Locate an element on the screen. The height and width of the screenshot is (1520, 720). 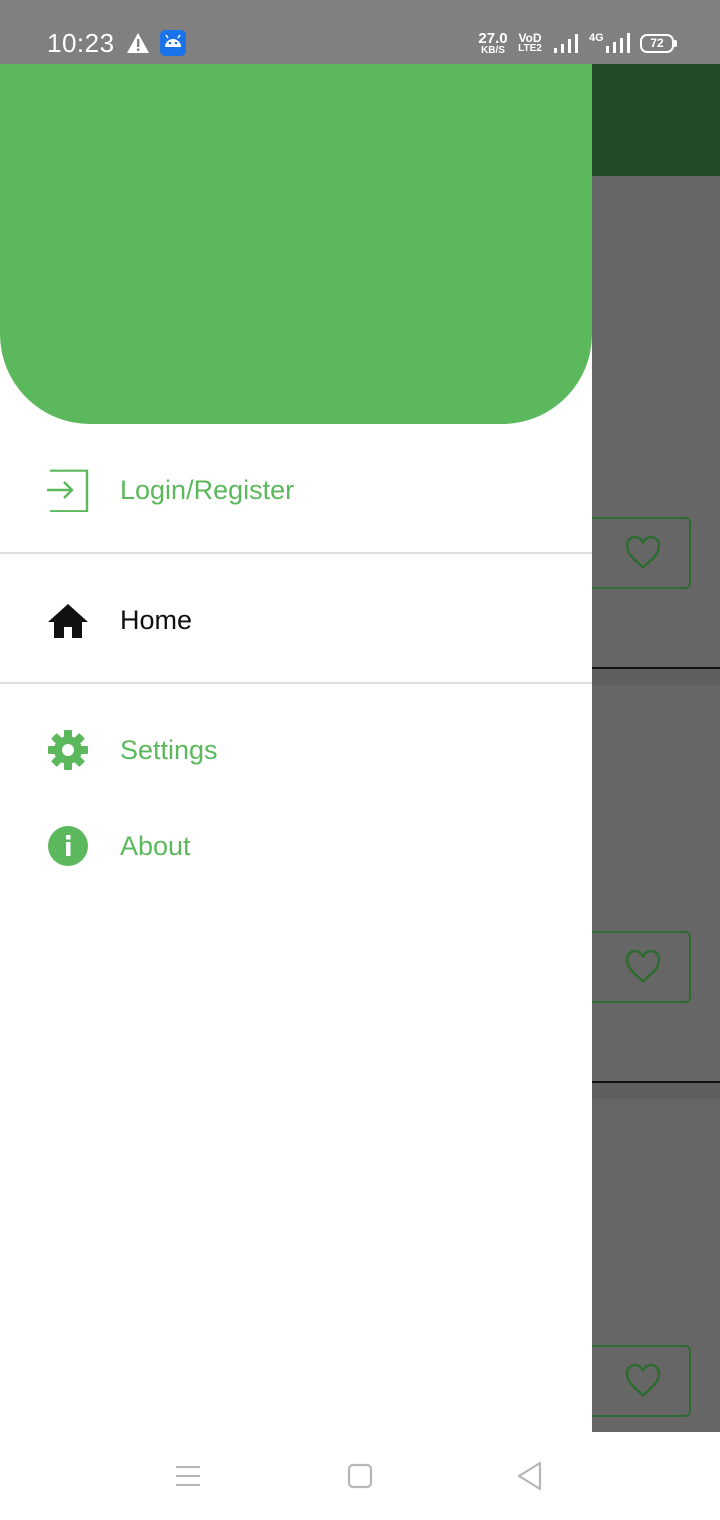
drawer-item-about: About is located at coordinates (296, 845).